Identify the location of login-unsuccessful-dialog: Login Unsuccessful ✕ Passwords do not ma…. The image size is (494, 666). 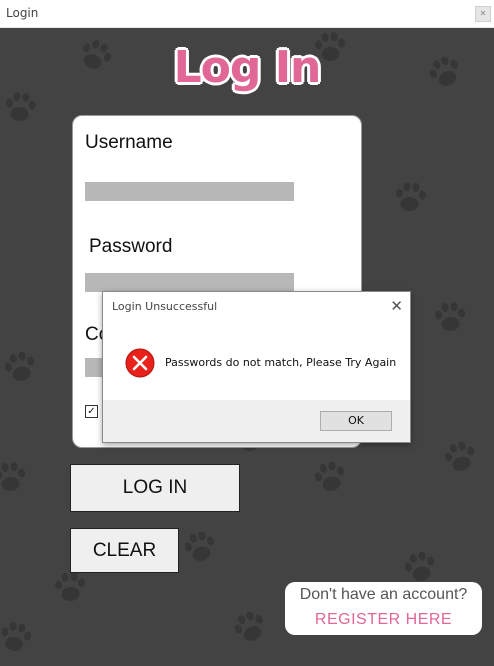
(256, 367).